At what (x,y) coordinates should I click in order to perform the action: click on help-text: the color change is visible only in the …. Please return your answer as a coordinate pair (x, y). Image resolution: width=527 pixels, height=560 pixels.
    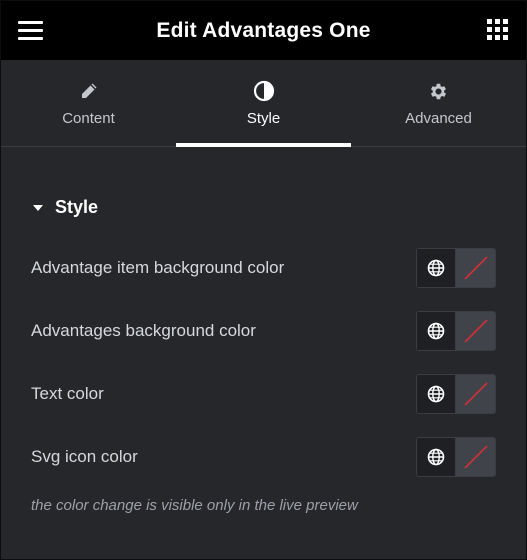
    Looking at the image, I should click on (194, 505).